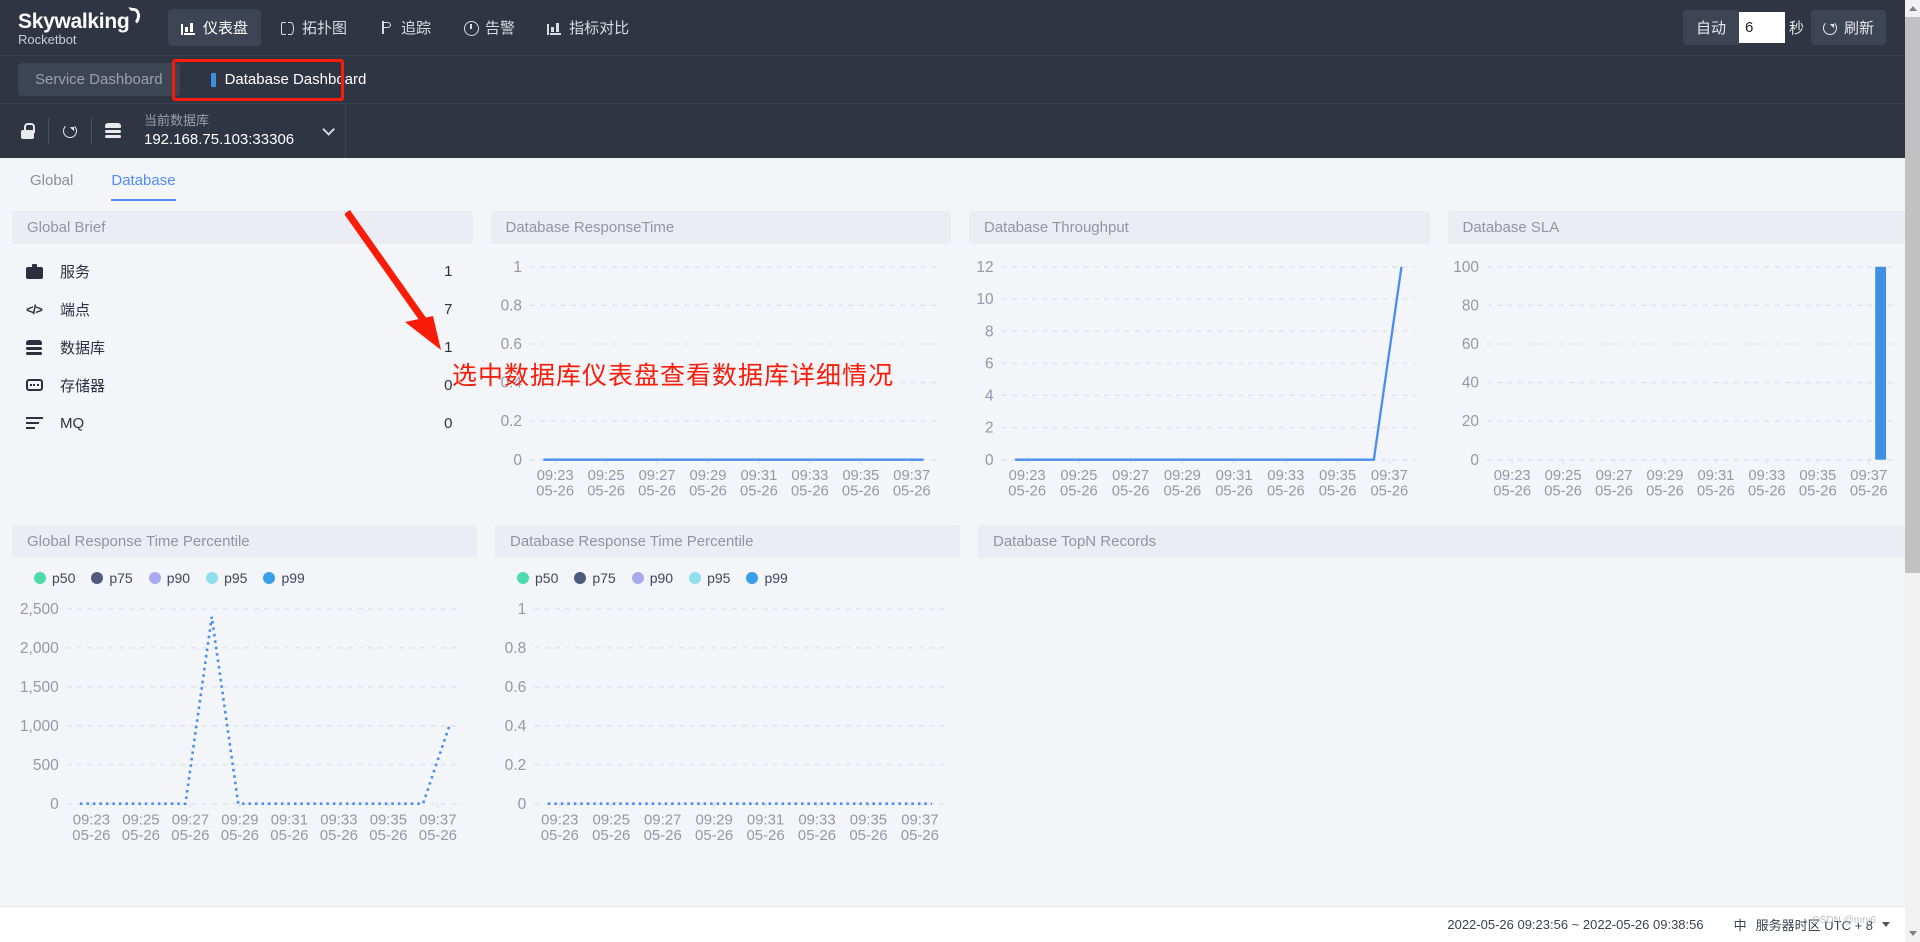  I want to click on scroll-down-icon, so click(1912, 933).